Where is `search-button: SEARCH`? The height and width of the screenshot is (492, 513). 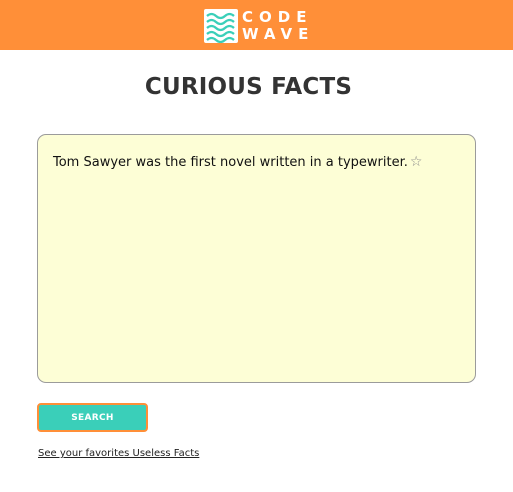 search-button: SEARCH is located at coordinates (92, 417).